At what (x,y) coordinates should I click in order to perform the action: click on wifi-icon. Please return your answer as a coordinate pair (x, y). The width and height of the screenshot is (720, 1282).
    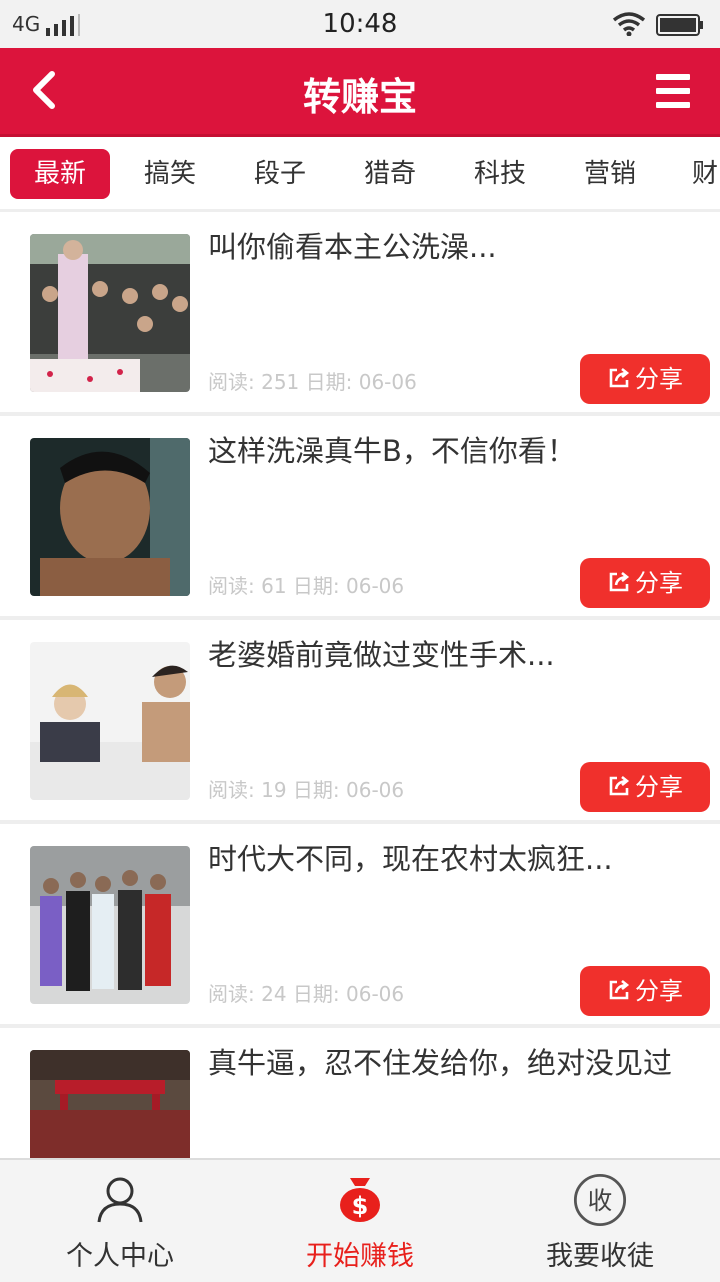
    Looking at the image, I should click on (629, 24).